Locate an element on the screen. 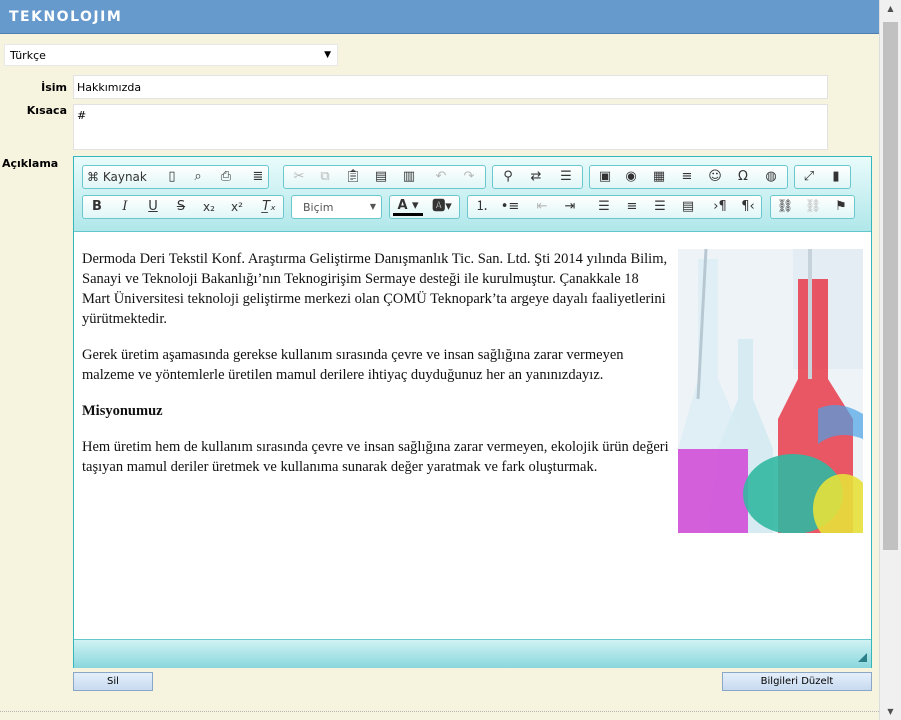  unlink-icon: ⛓ is located at coordinates (813, 207).